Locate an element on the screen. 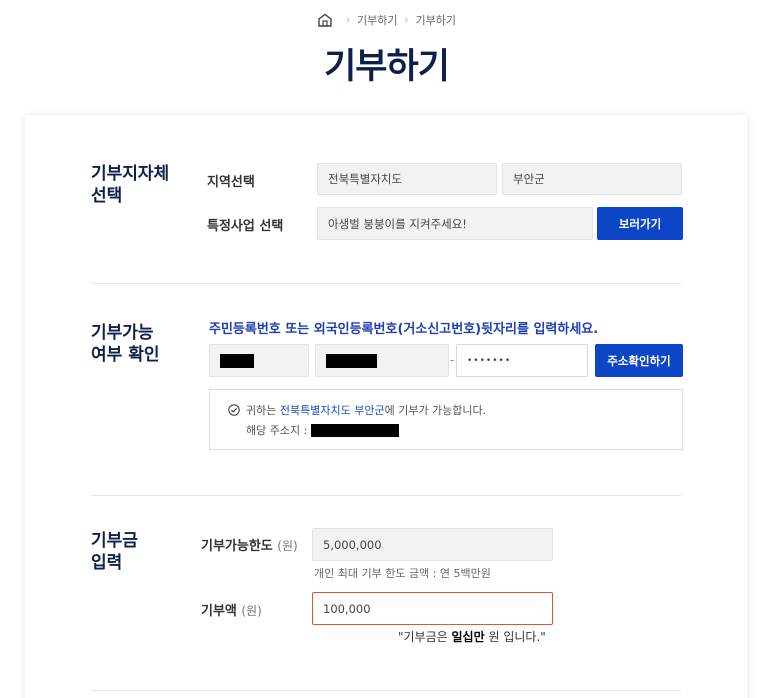 The image size is (773, 698). id-back-value: ••••••• is located at coordinates (489, 360).